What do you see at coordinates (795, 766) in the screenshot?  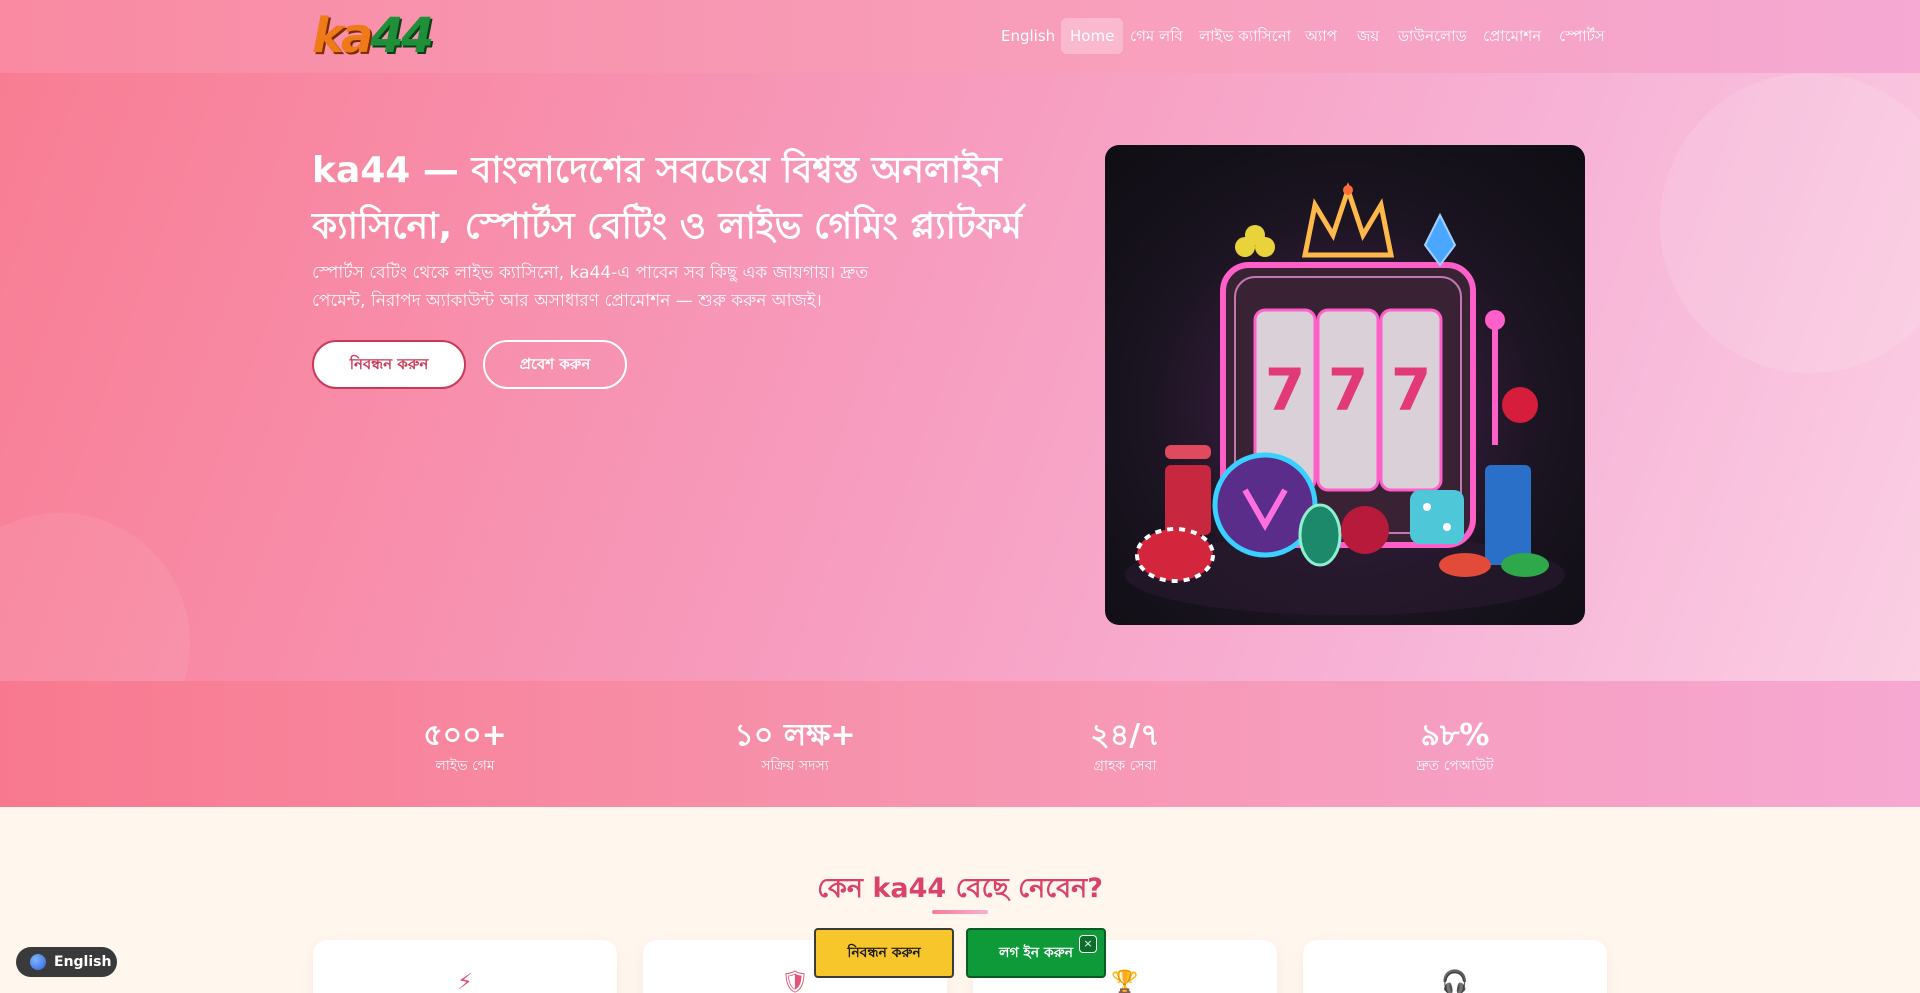 I see `stat-label: সক্রিয় সদস্য` at bounding box center [795, 766].